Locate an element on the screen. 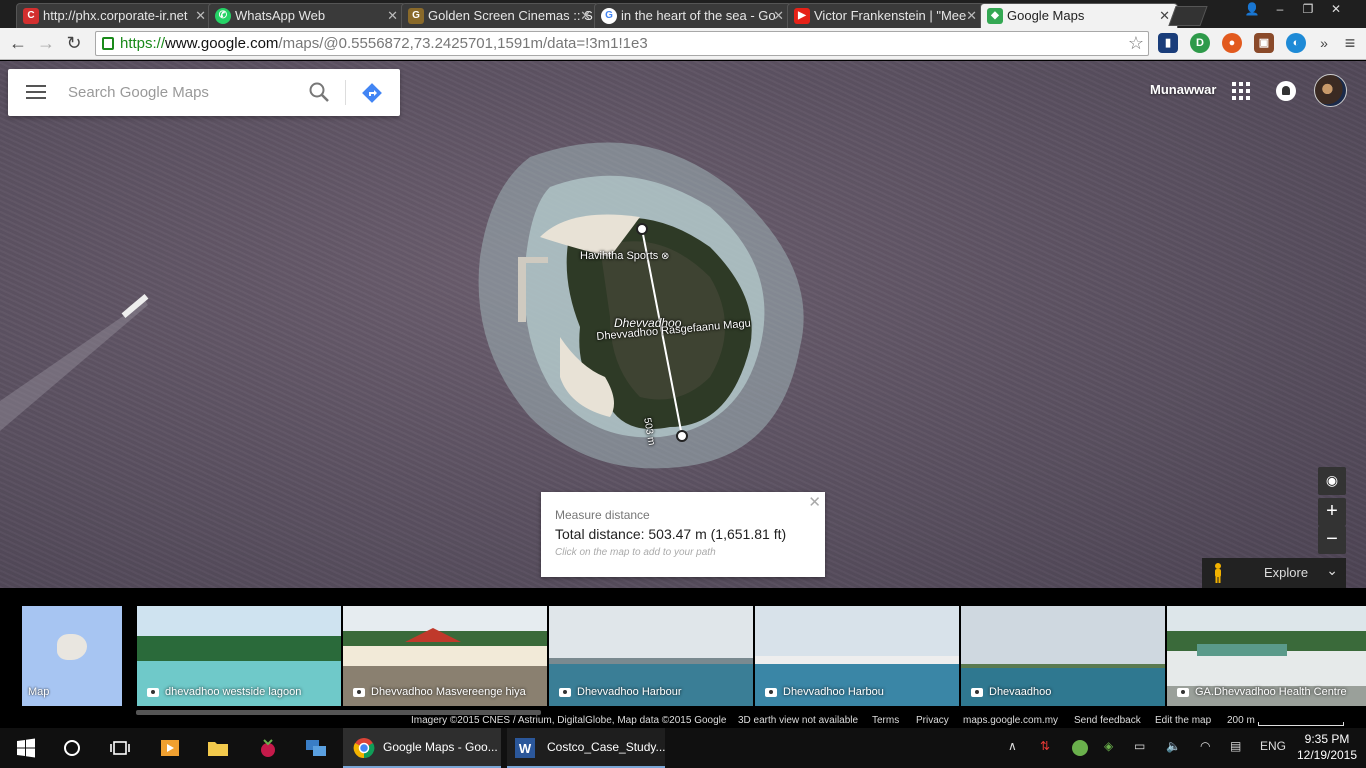 This screenshot has height=768, width=1366. tab-golden-screen: G Golden Screen Cinemas :: S ✕ is located at coordinates (500, 15).